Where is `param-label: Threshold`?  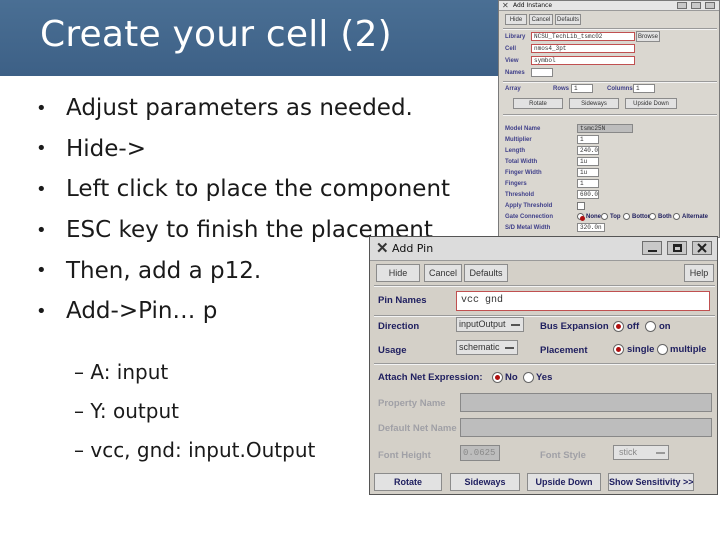
param-label: Threshold is located at coordinates (520, 195).